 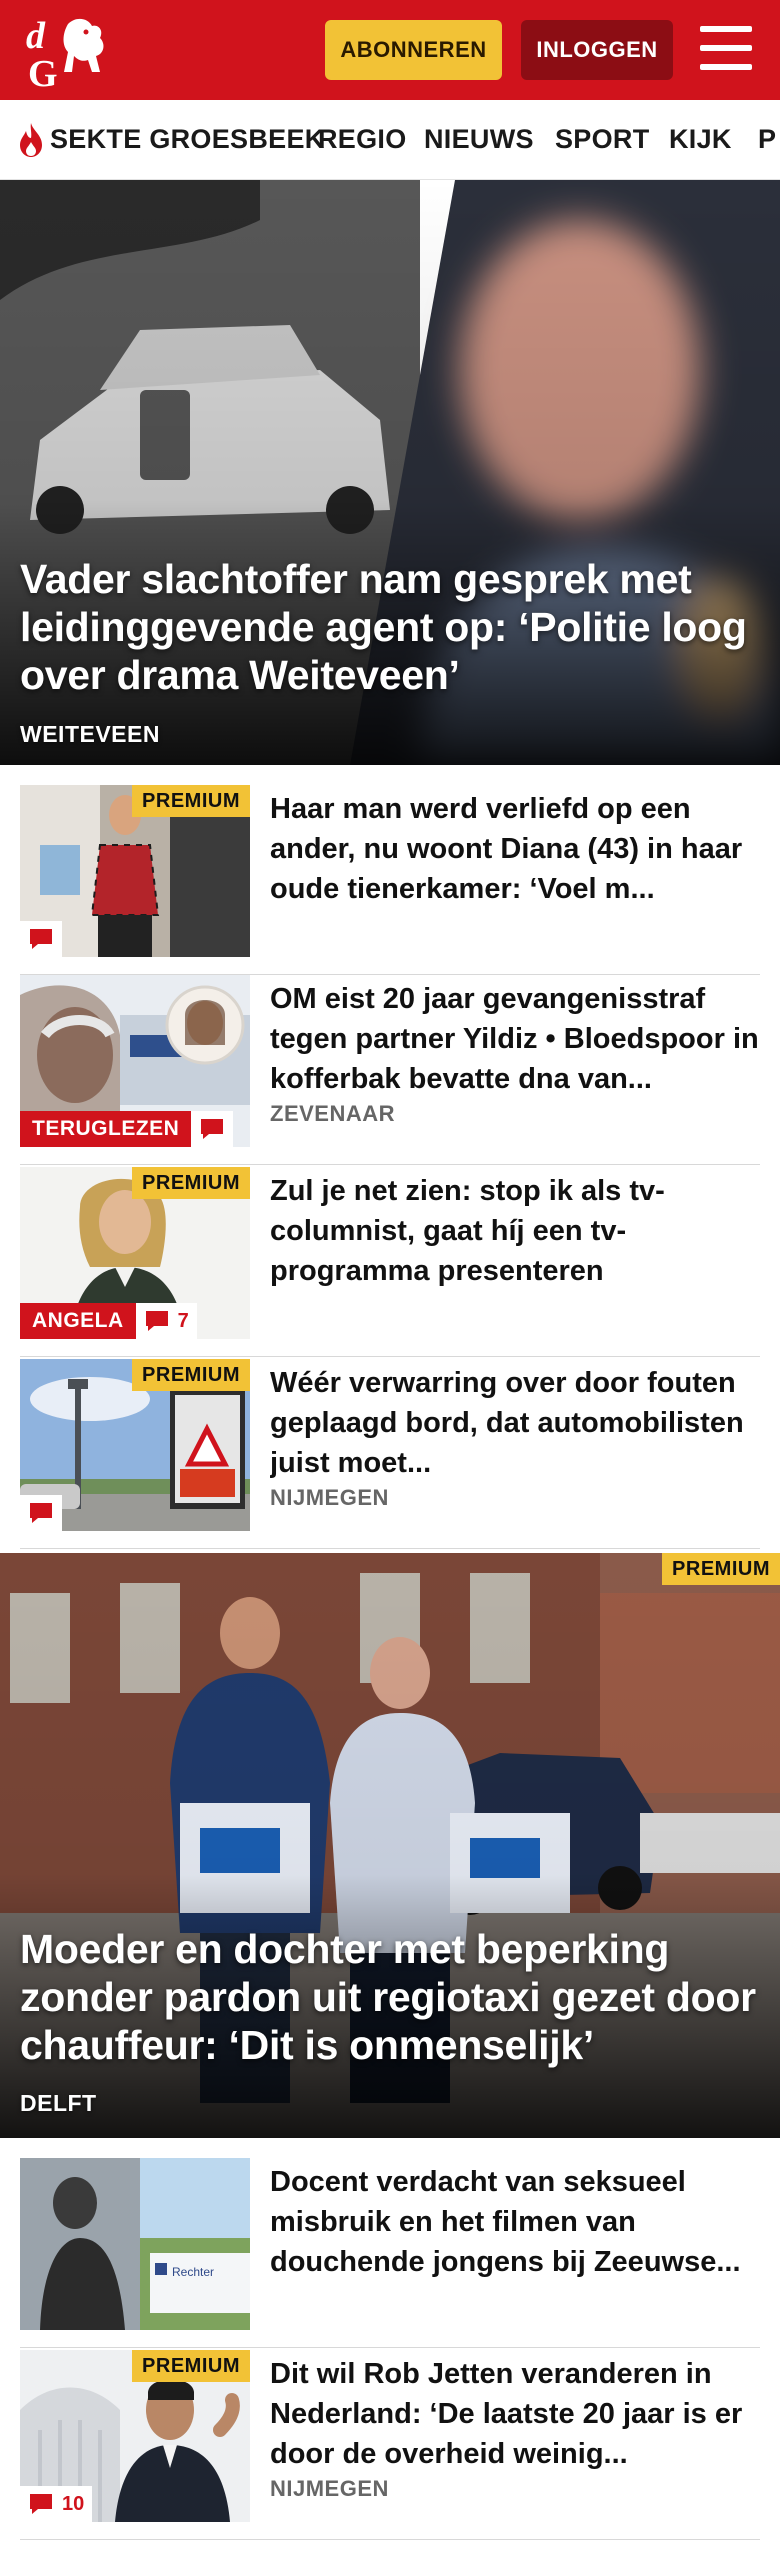 What do you see at coordinates (36, 36) in the screenshot?
I see `svg-text: d` at bounding box center [36, 36].